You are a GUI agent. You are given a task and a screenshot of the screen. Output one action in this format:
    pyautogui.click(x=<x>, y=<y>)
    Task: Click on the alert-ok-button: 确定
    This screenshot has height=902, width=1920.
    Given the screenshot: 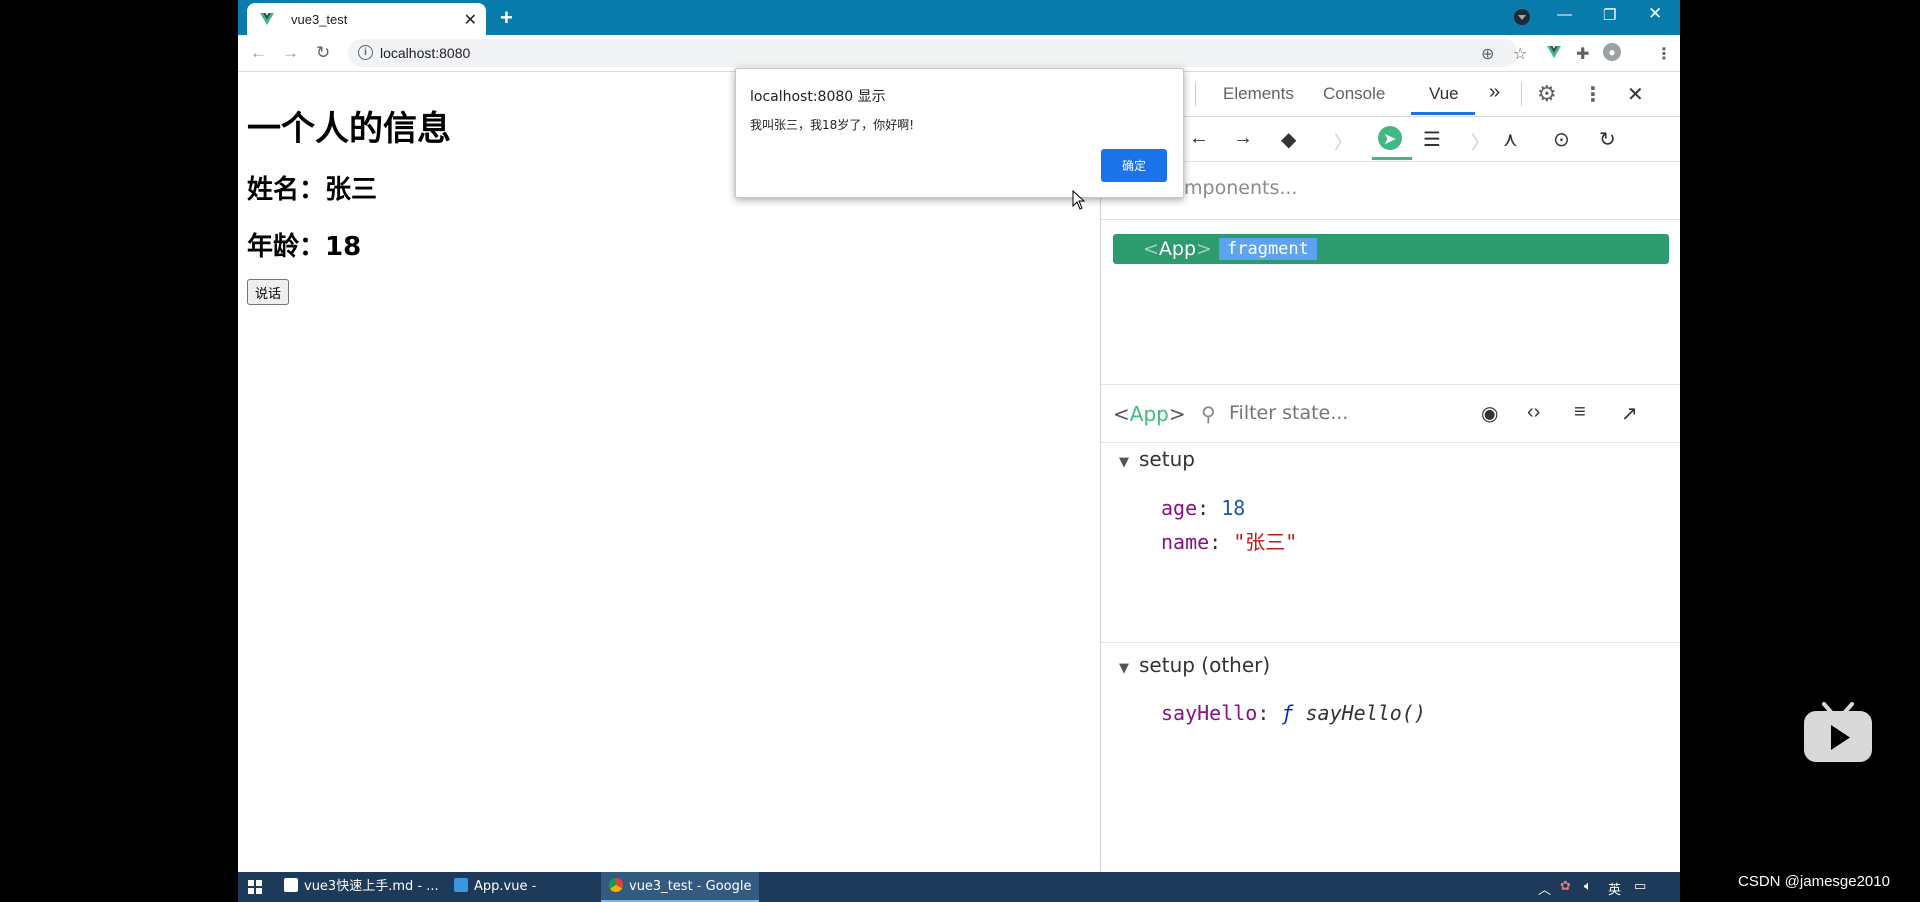 What is the action you would take?
    pyautogui.click(x=1134, y=165)
    